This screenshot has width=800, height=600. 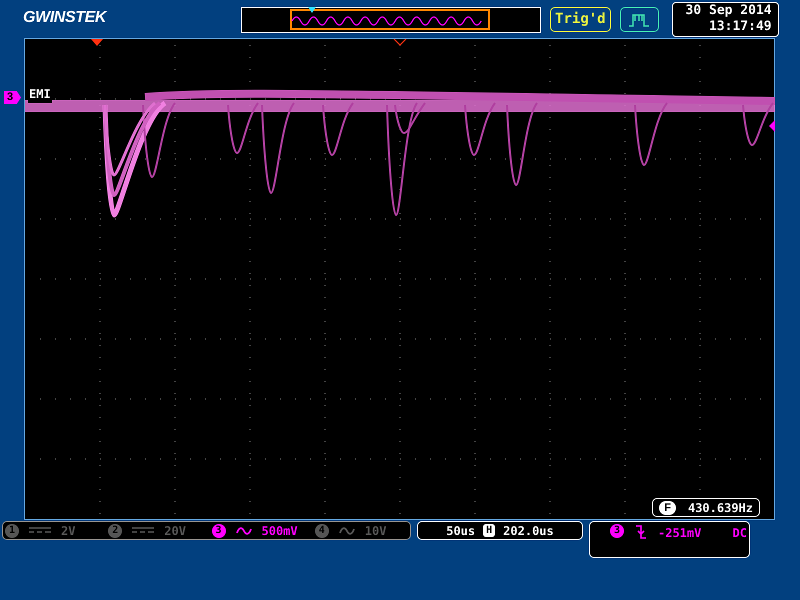 I want to click on horizontal-badge: H, so click(x=489, y=530).